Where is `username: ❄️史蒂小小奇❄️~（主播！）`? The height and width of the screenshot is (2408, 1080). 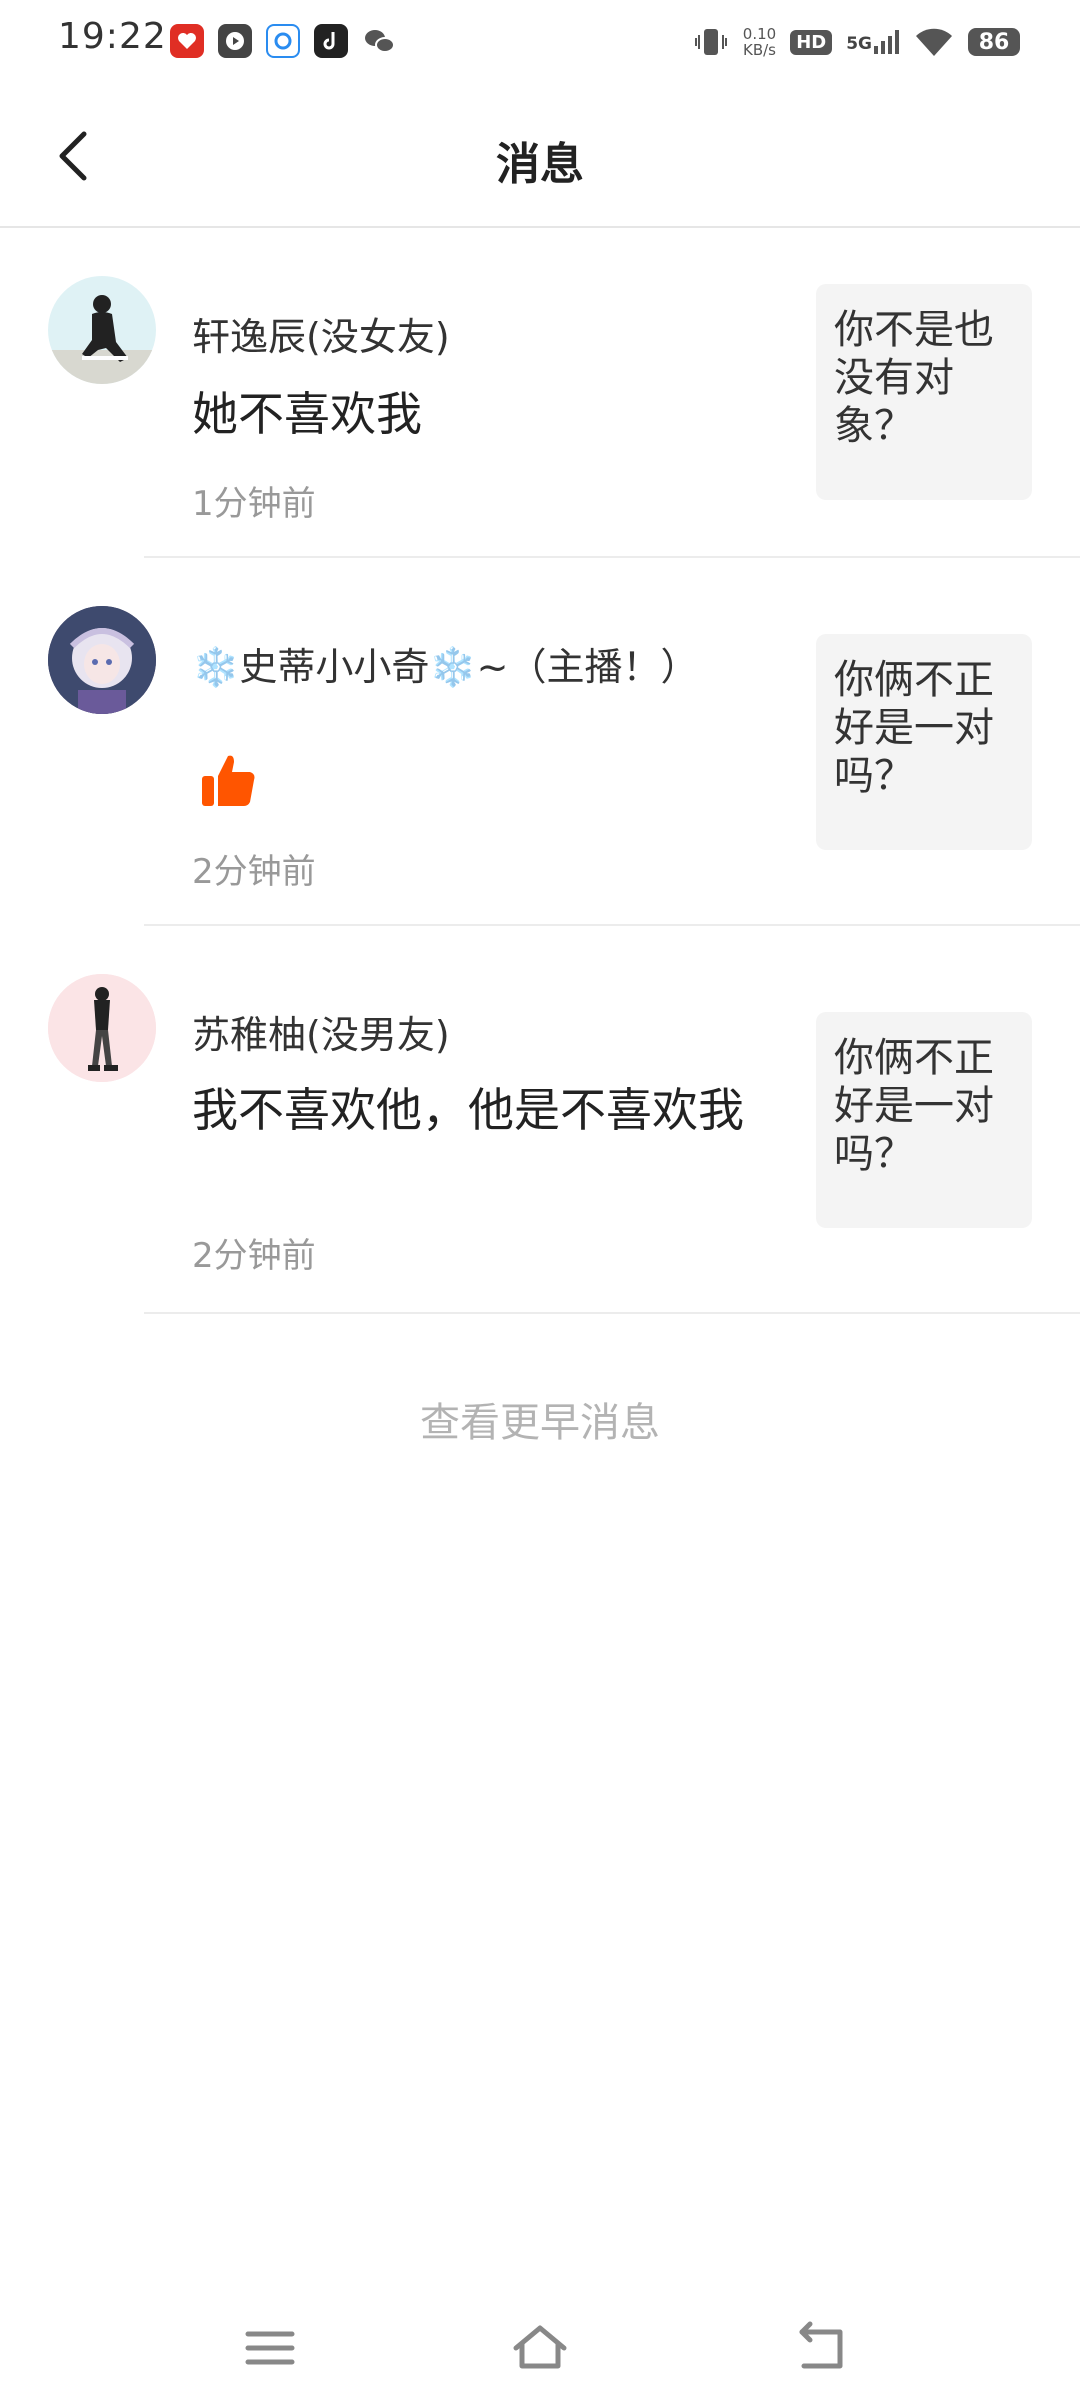
username: ❄️史蒂小小奇❄️~（主播！） is located at coordinates (445, 667).